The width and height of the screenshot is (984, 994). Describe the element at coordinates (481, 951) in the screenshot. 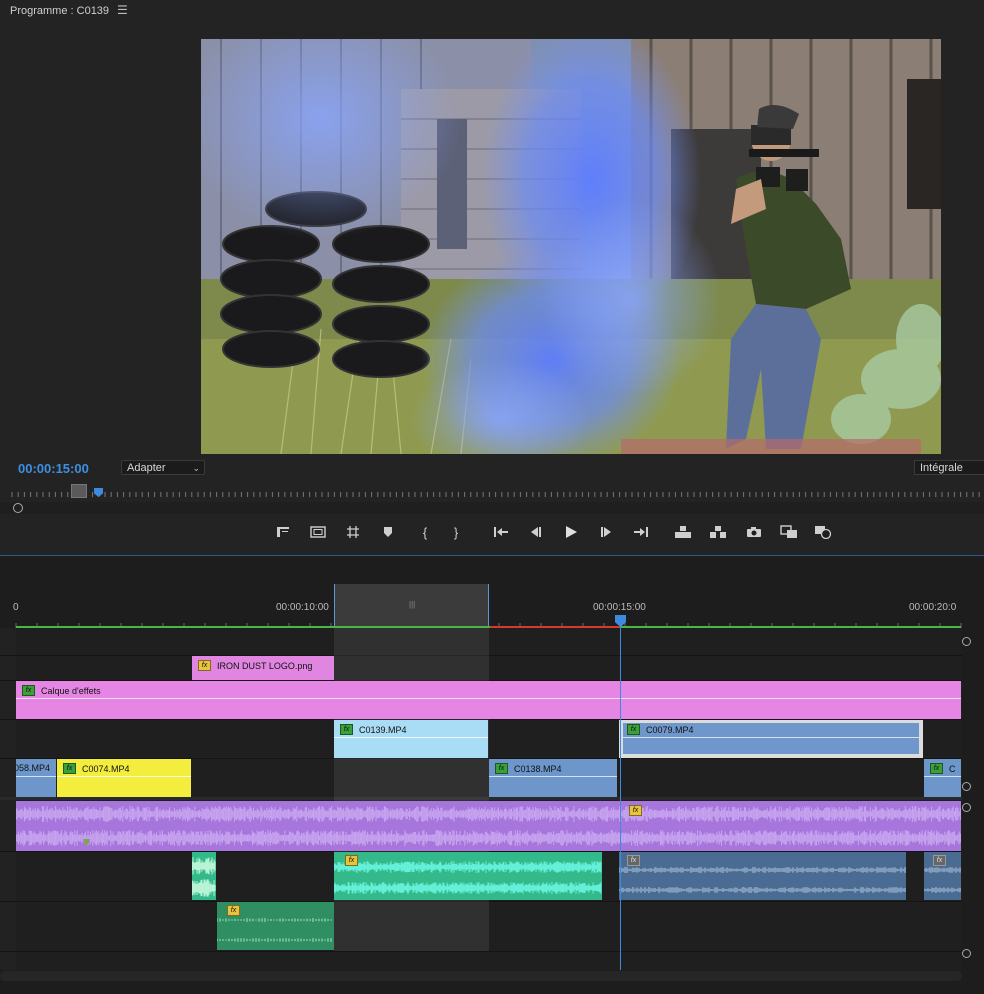

I see `track-separator` at that location.